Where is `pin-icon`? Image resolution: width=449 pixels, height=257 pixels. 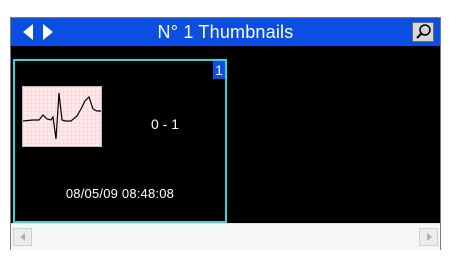
pin-icon is located at coordinates (423, 31).